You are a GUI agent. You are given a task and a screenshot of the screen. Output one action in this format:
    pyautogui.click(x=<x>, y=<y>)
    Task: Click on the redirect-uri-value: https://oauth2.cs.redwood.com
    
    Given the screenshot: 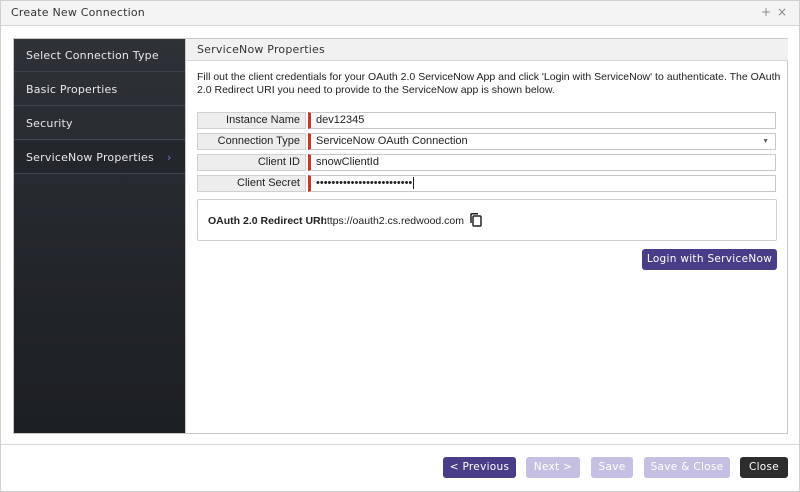 What is the action you would take?
    pyautogui.click(x=392, y=221)
    